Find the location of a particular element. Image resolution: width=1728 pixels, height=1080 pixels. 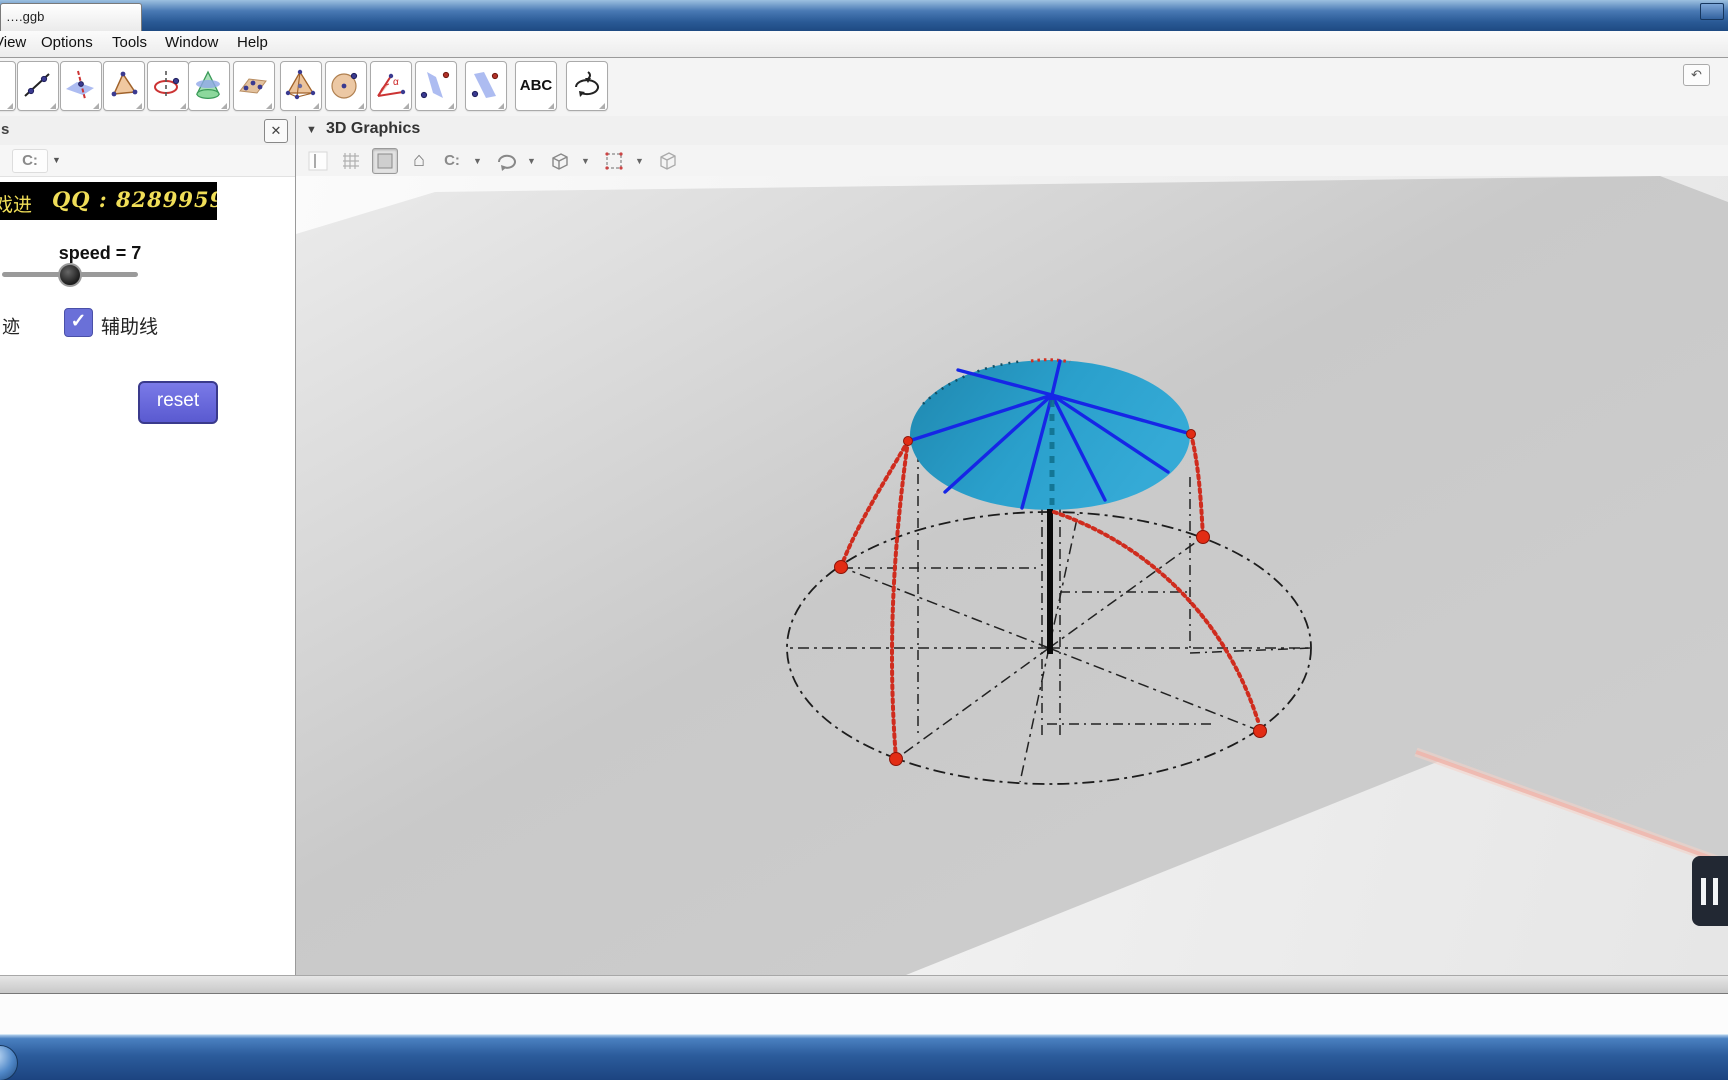

cone-icon is located at coordinates (208, 85).